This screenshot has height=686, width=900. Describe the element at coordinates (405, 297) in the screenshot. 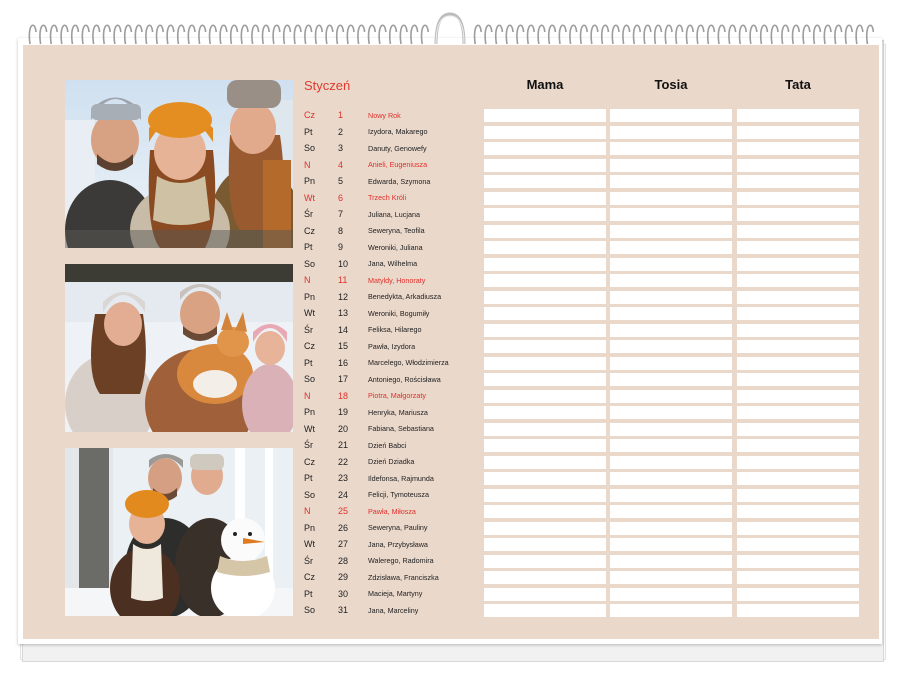

I see `nameday-label: Benedykta, Arkadiusza` at that location.